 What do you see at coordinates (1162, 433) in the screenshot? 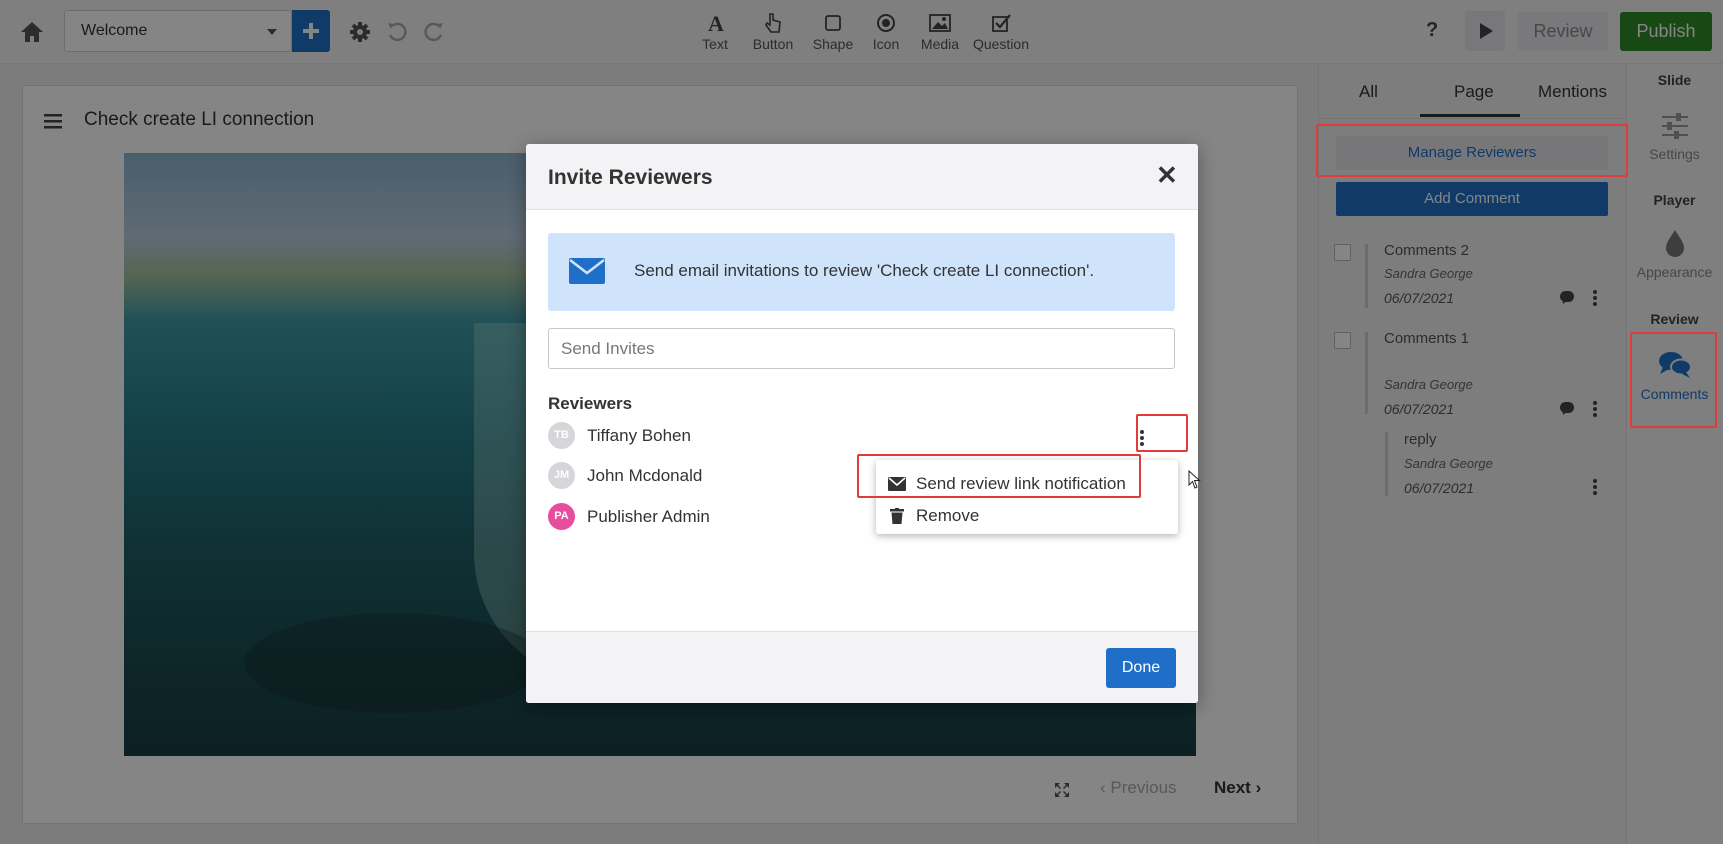
I see `highlight-reviewer-options` at bounding box center [1162, 433].